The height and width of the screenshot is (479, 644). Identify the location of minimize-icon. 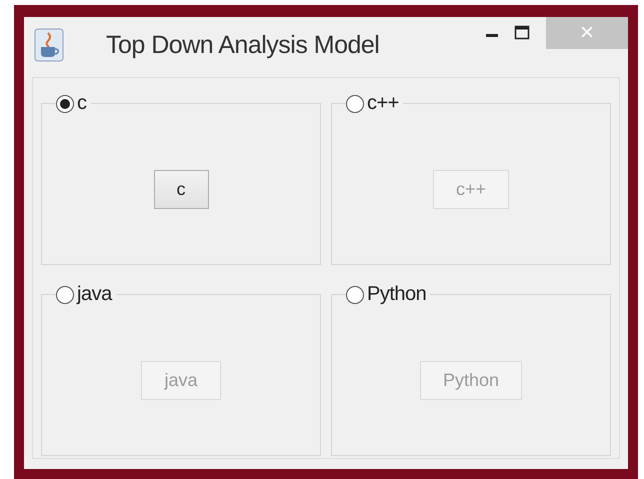
(492, 35).